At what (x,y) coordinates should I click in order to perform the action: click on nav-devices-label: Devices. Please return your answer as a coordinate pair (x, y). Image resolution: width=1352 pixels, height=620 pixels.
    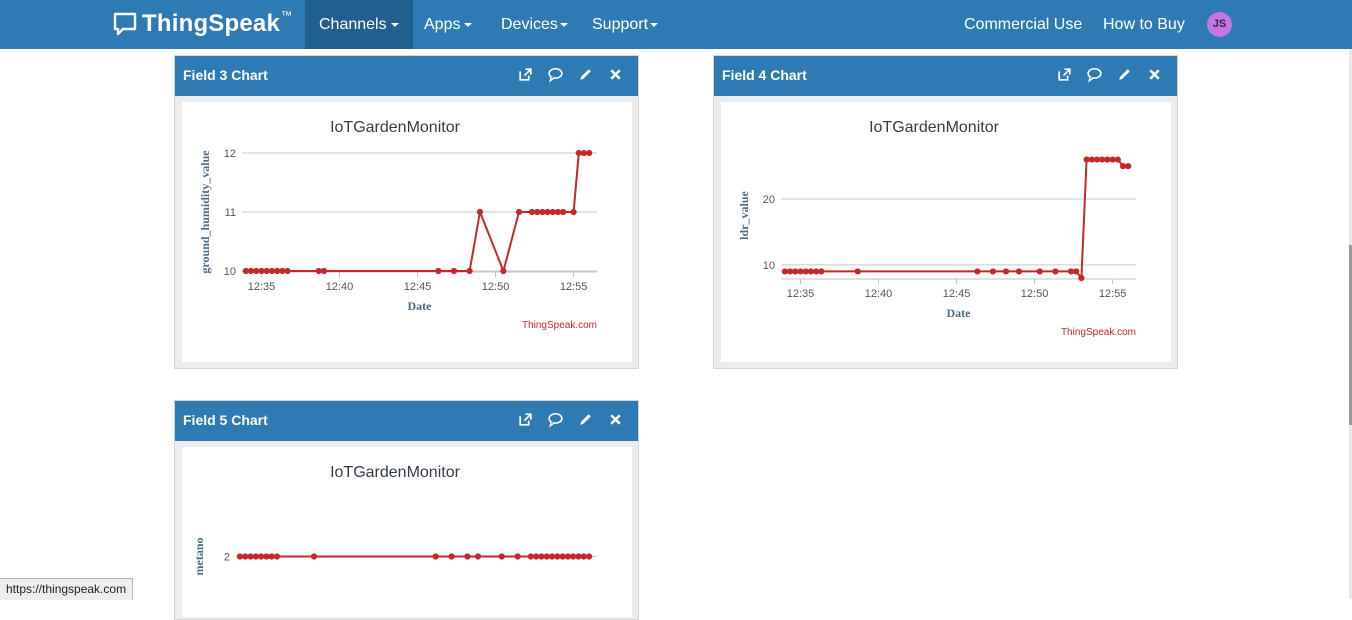
    Looking at the image, I should click on (529, 24).